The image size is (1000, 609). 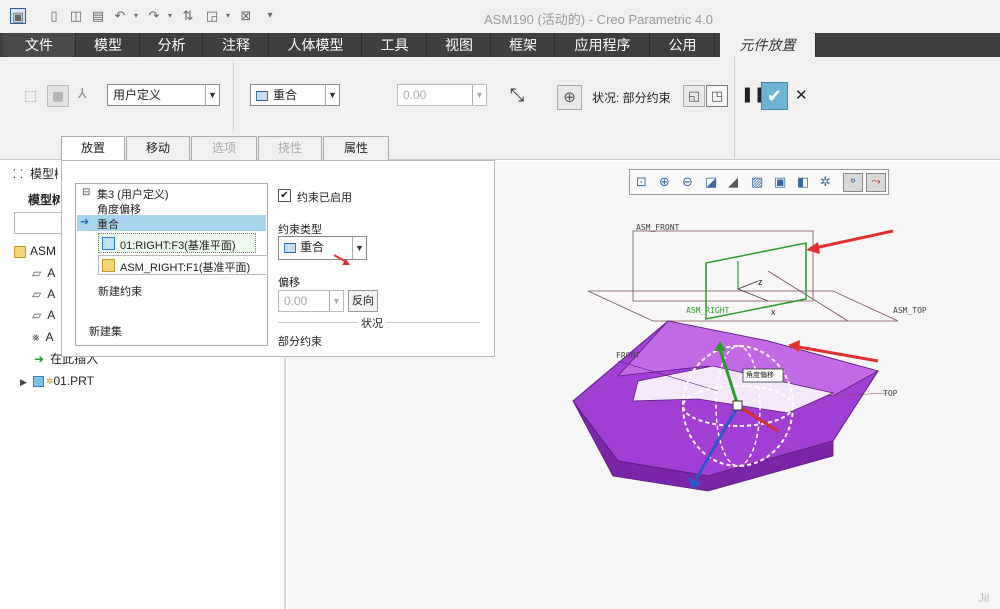 I want to click on top-label: TOP, so click(x=890, y=393).